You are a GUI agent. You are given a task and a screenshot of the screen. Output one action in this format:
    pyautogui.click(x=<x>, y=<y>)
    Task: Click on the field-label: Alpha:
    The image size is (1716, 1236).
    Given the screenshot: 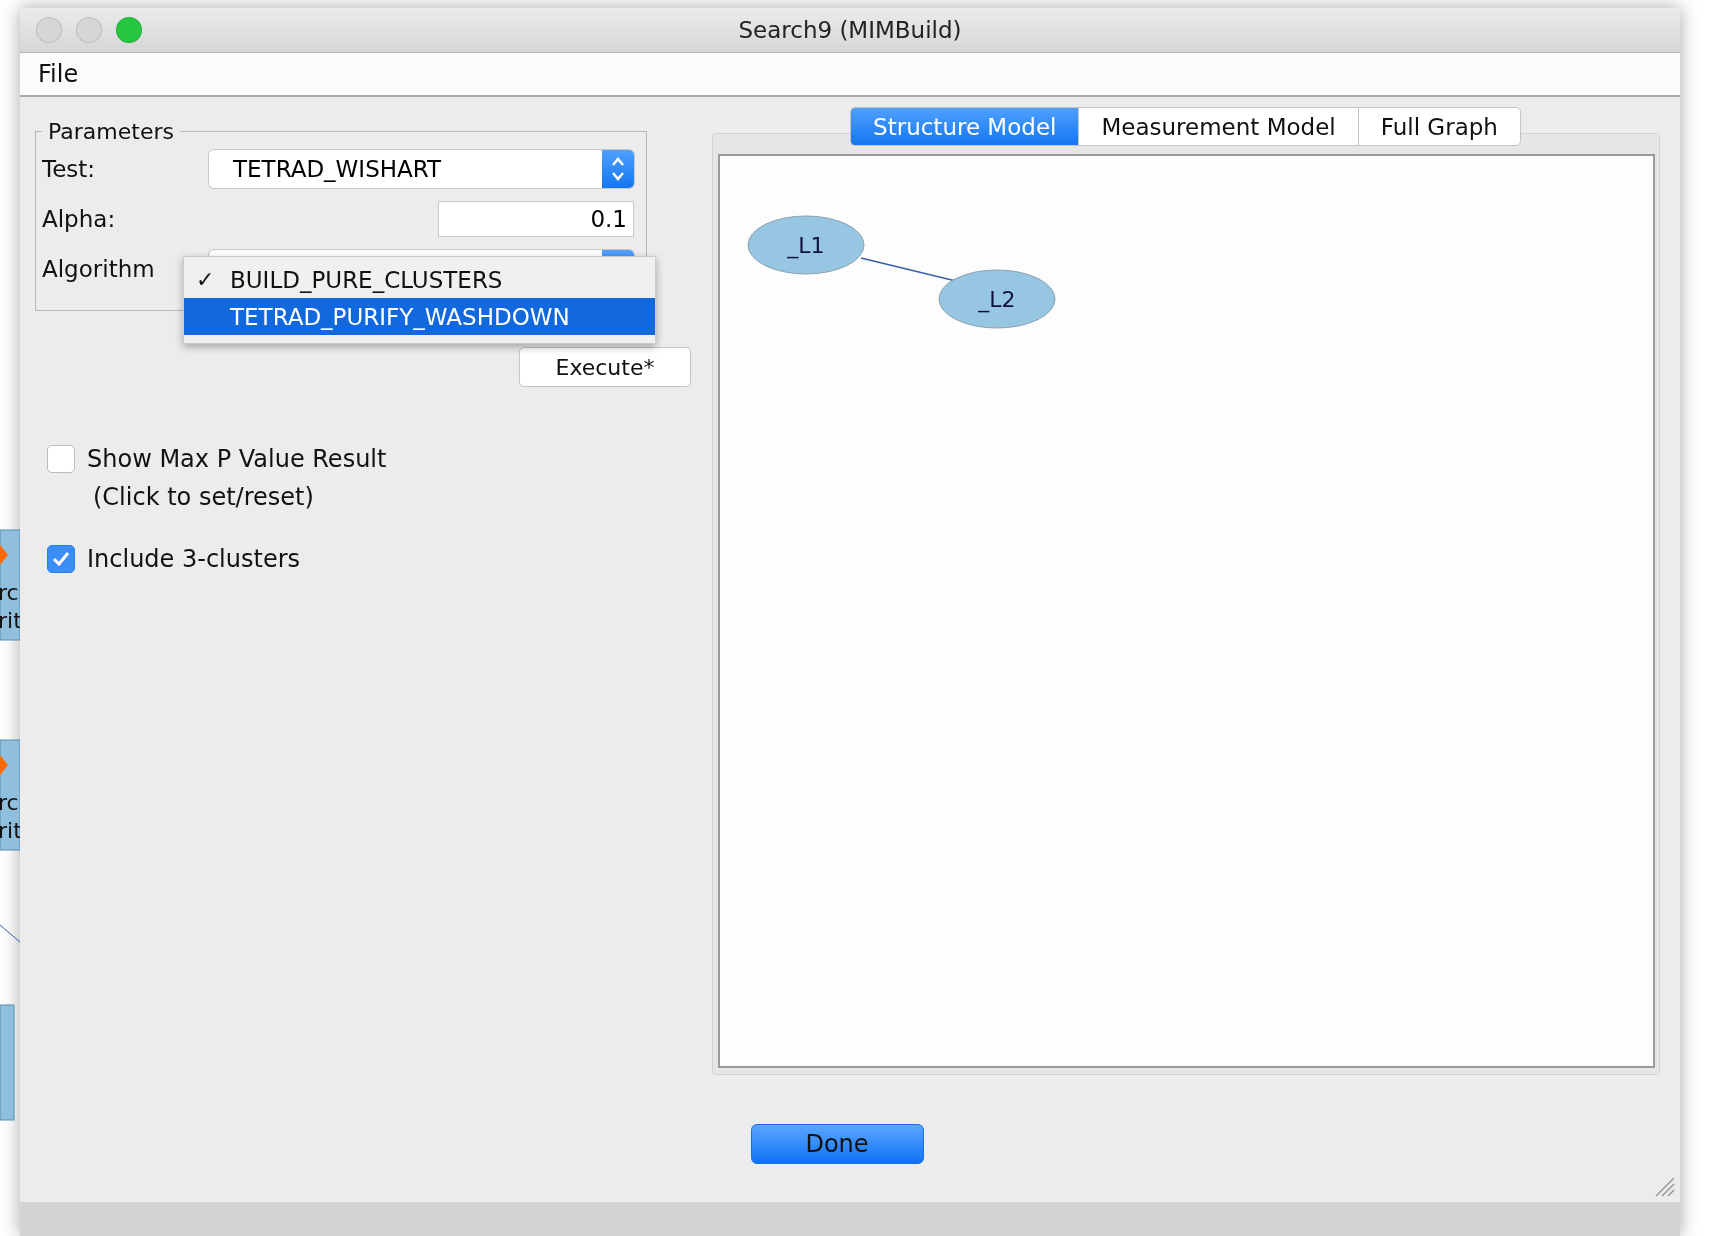 What is the action you would take?
    pyautogui.click(x=79, y=219)
    